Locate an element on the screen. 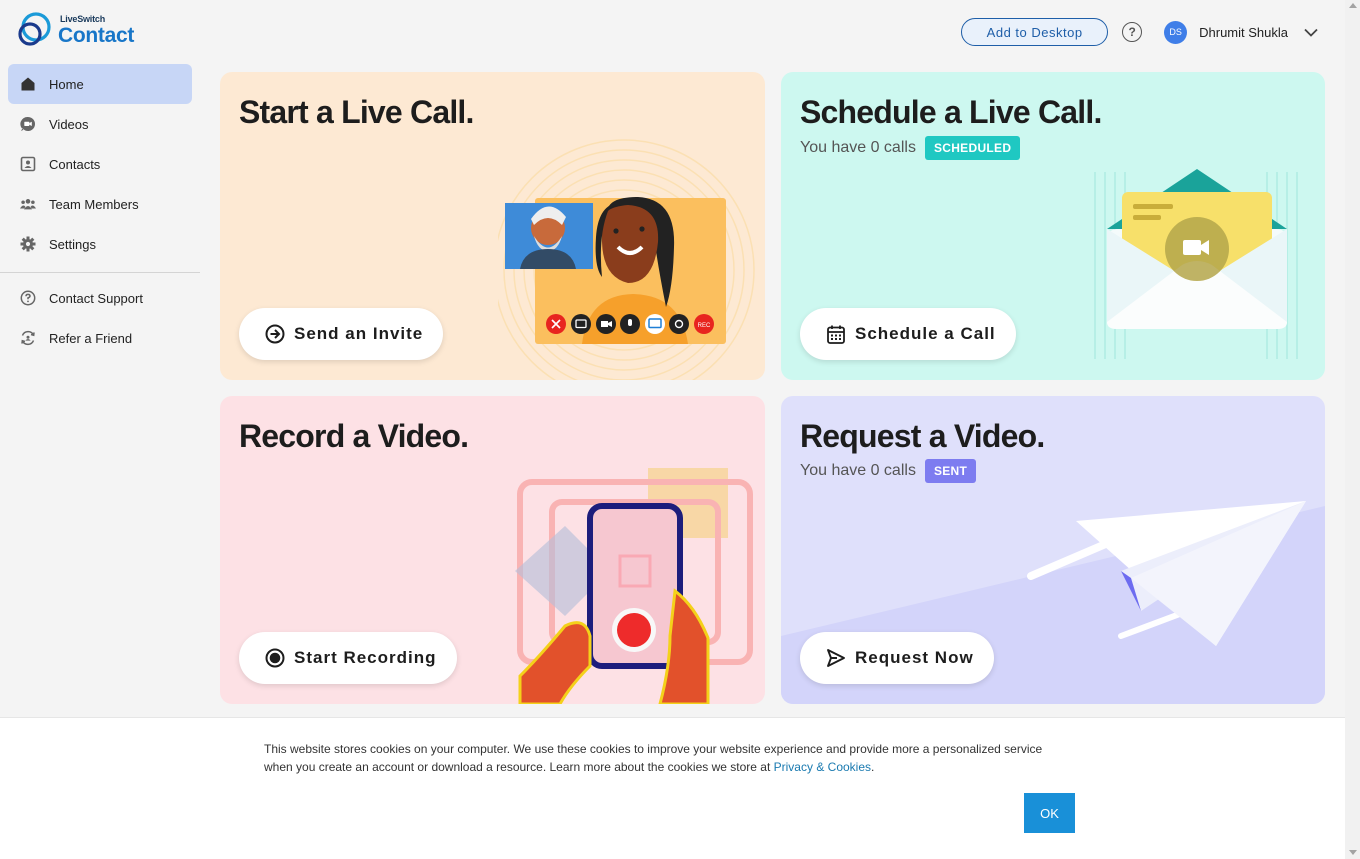  request-now-button: Request Now is located at coordinates (897, 658).